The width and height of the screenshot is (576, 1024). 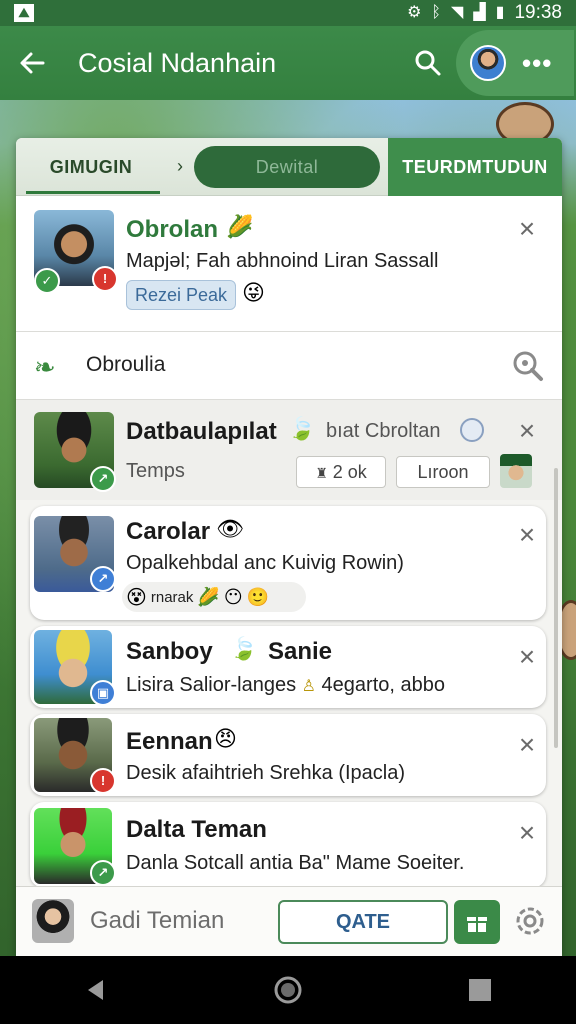 What do you see at coordinates (225, 738) in the screenshot?
I see `angry-face-icon: 😠` at bounding box center [225, 738].